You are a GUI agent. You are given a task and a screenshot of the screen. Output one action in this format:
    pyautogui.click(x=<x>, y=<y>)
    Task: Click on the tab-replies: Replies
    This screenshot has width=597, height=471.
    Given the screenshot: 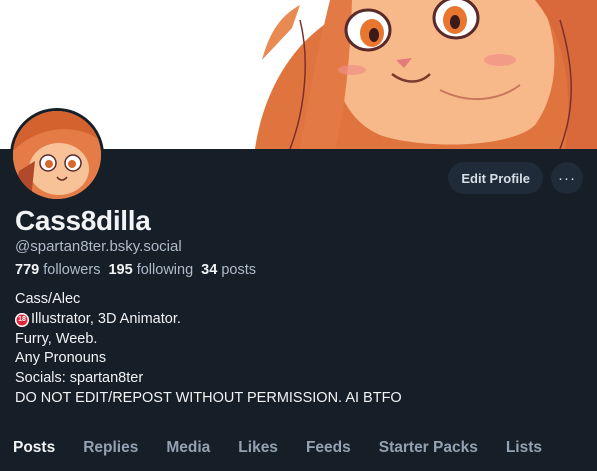 What is the action you would take?
    pyautogui.click(x=110, y=449)
    